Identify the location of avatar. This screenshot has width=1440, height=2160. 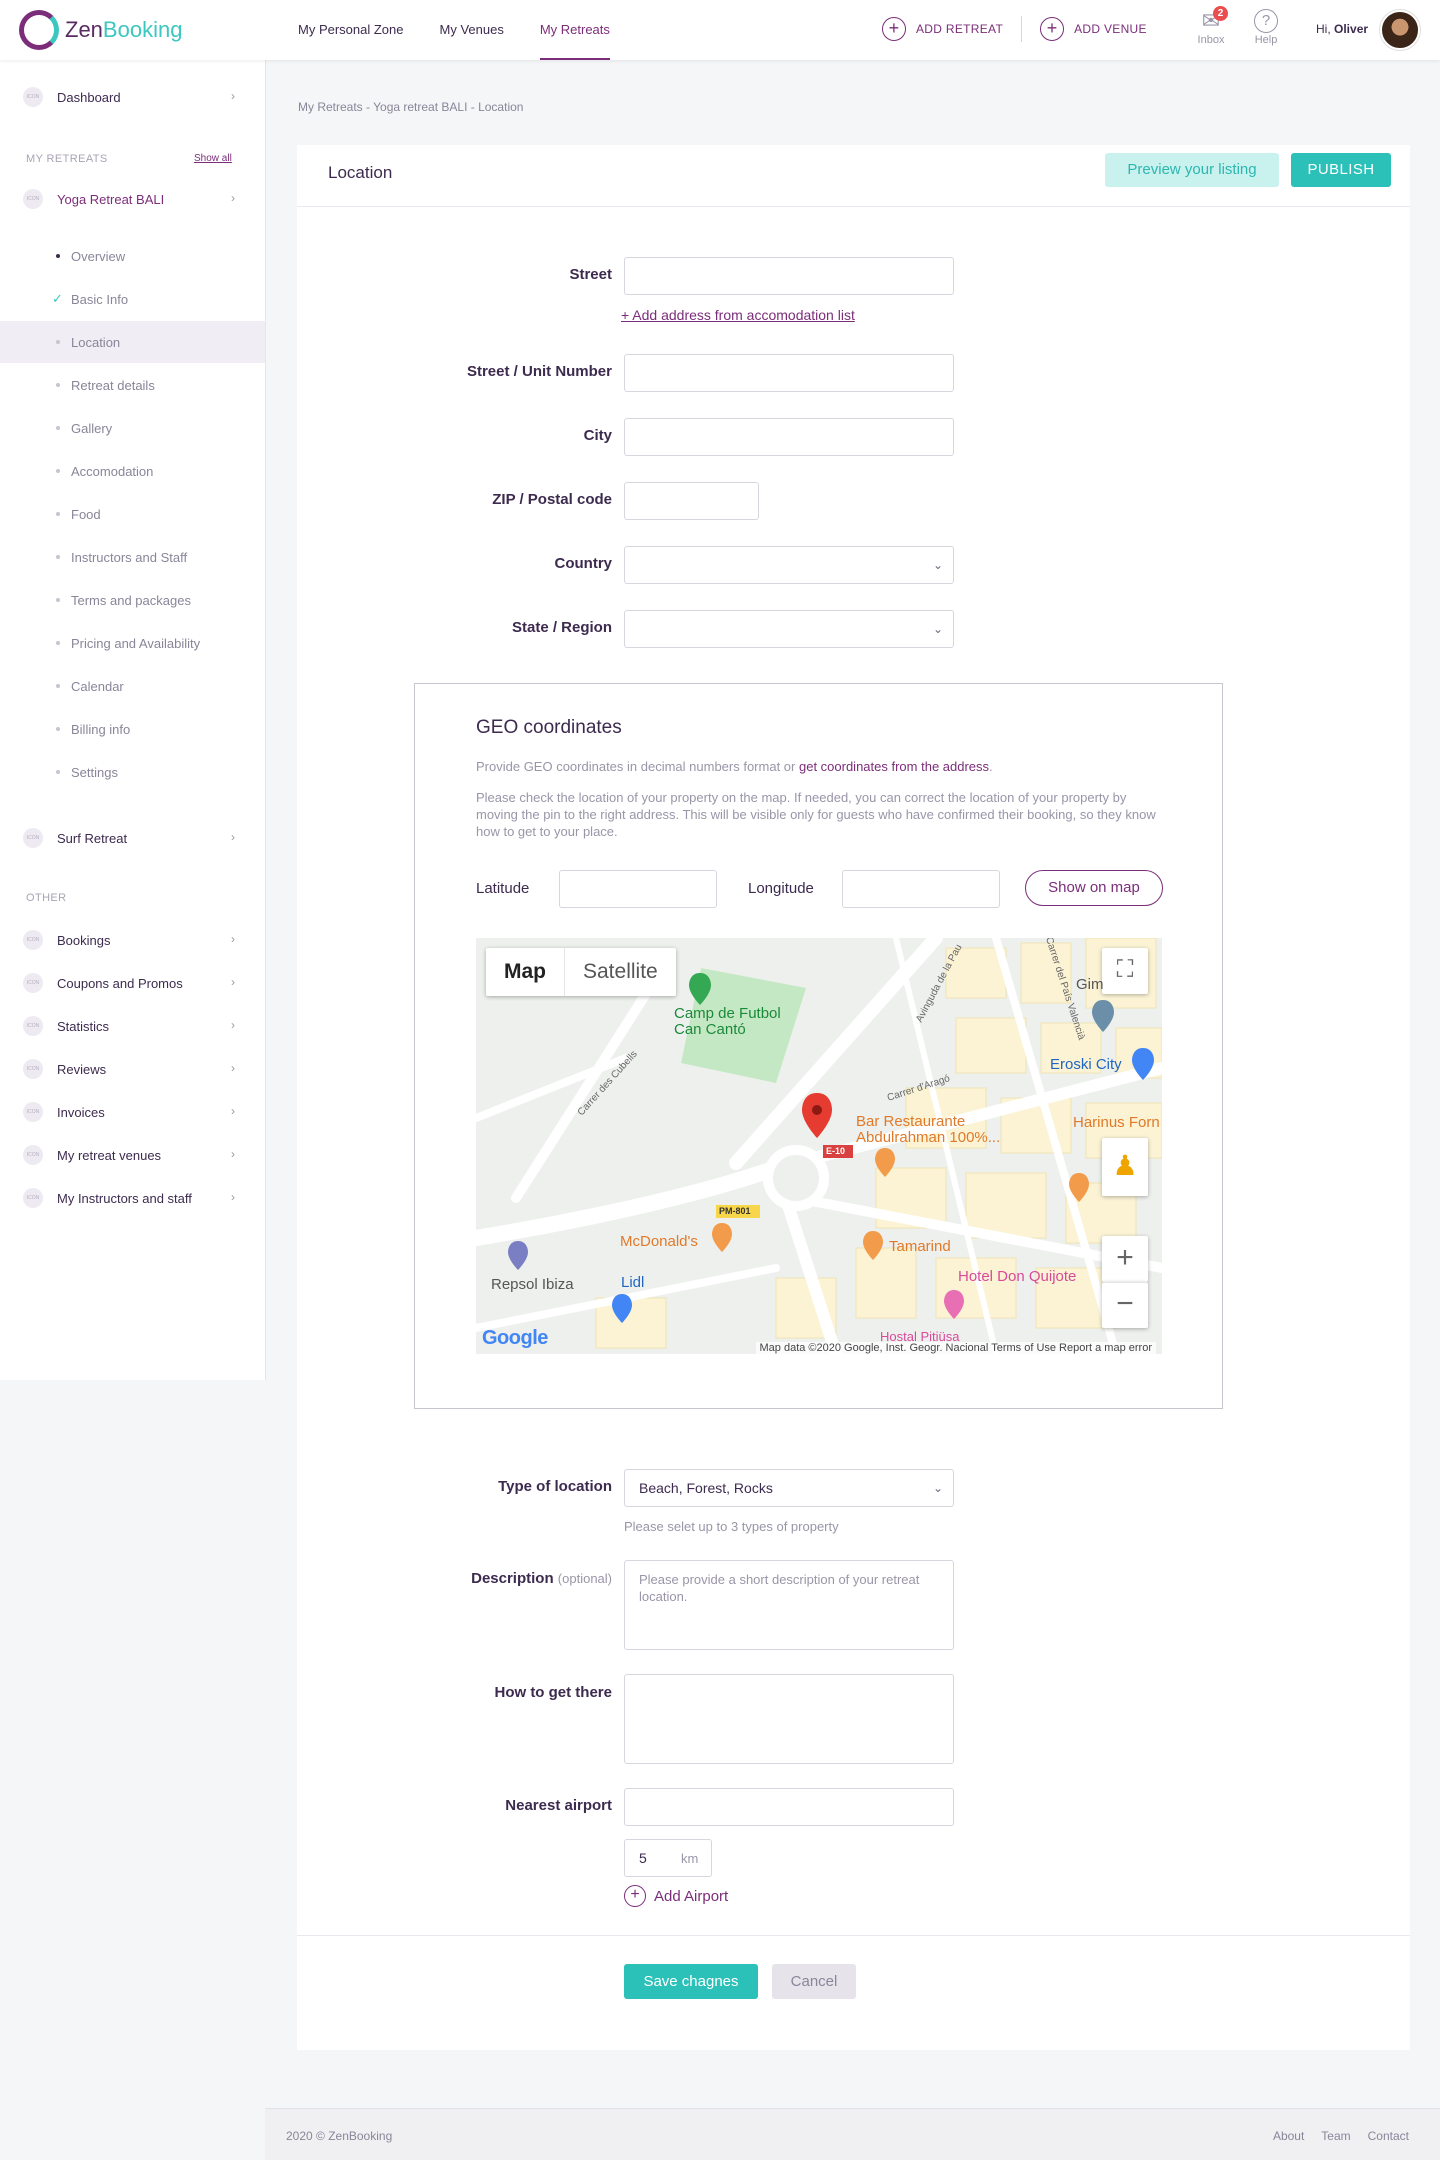
(1400, 30).